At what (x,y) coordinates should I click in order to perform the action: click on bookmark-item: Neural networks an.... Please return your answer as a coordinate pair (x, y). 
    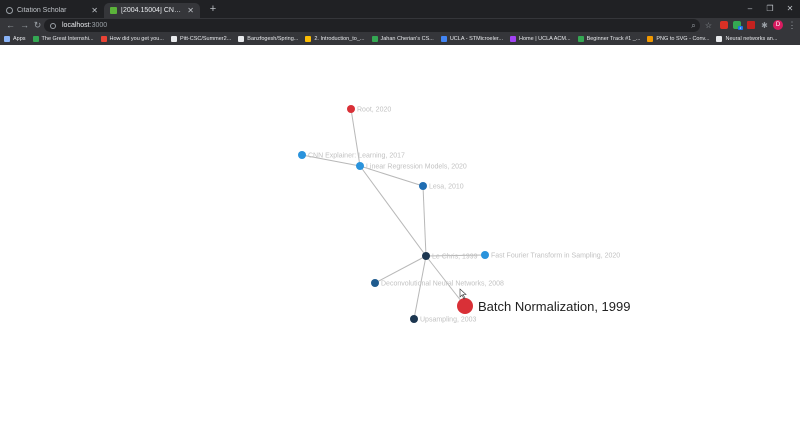
    Looking at the image, I should click on (746, 39).